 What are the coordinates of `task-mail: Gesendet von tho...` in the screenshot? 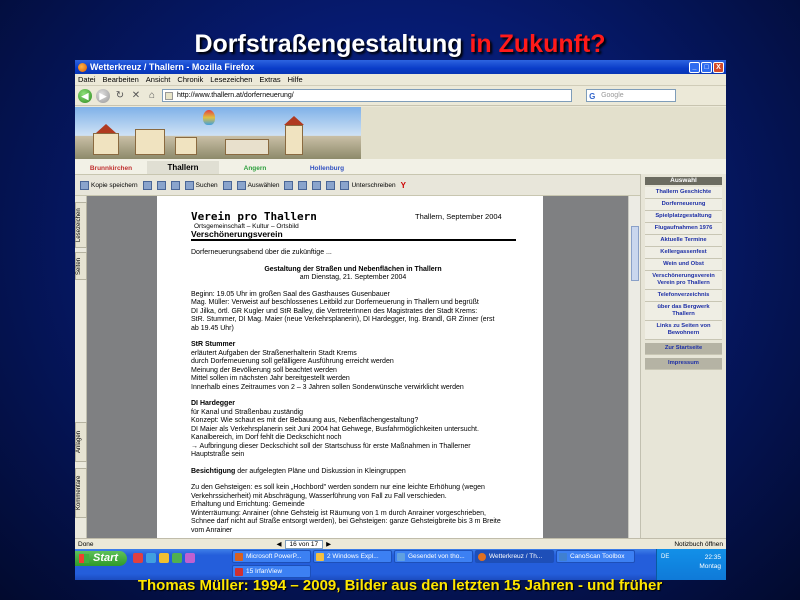 It's located at (433, 556).